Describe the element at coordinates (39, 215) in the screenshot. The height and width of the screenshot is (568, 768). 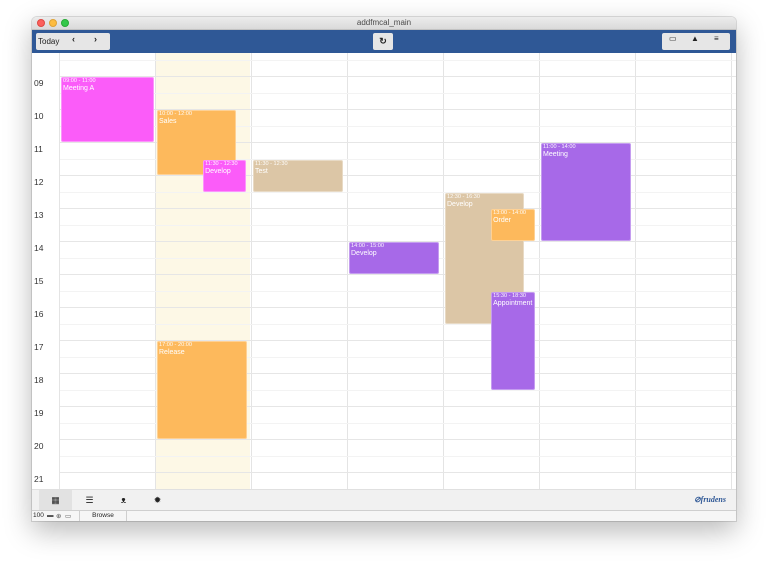
I see `hour-label: 13` at that location.